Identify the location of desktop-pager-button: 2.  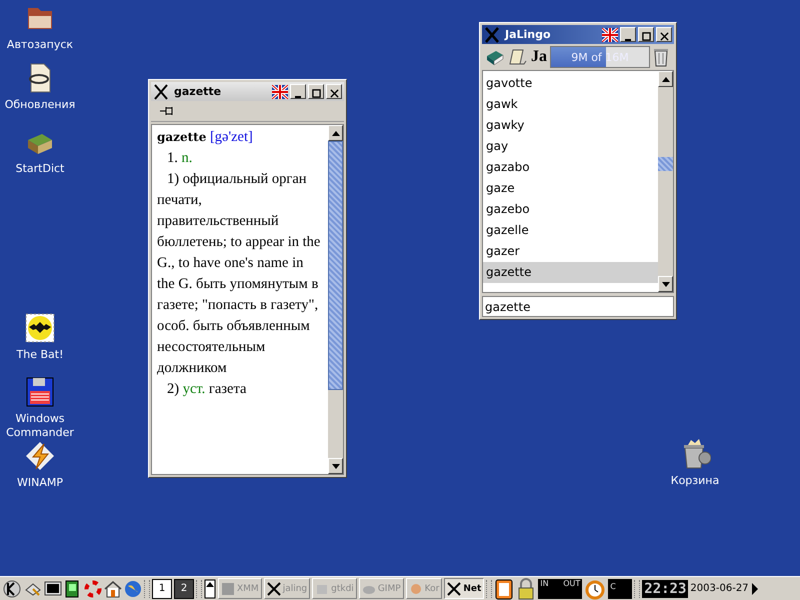
(184, 588).